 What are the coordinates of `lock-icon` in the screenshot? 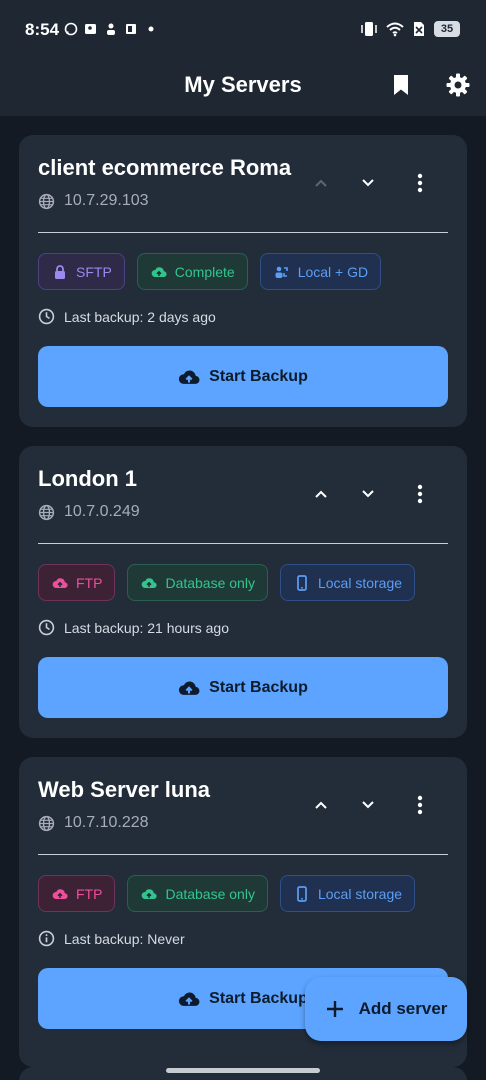 It's located at (60, 272).